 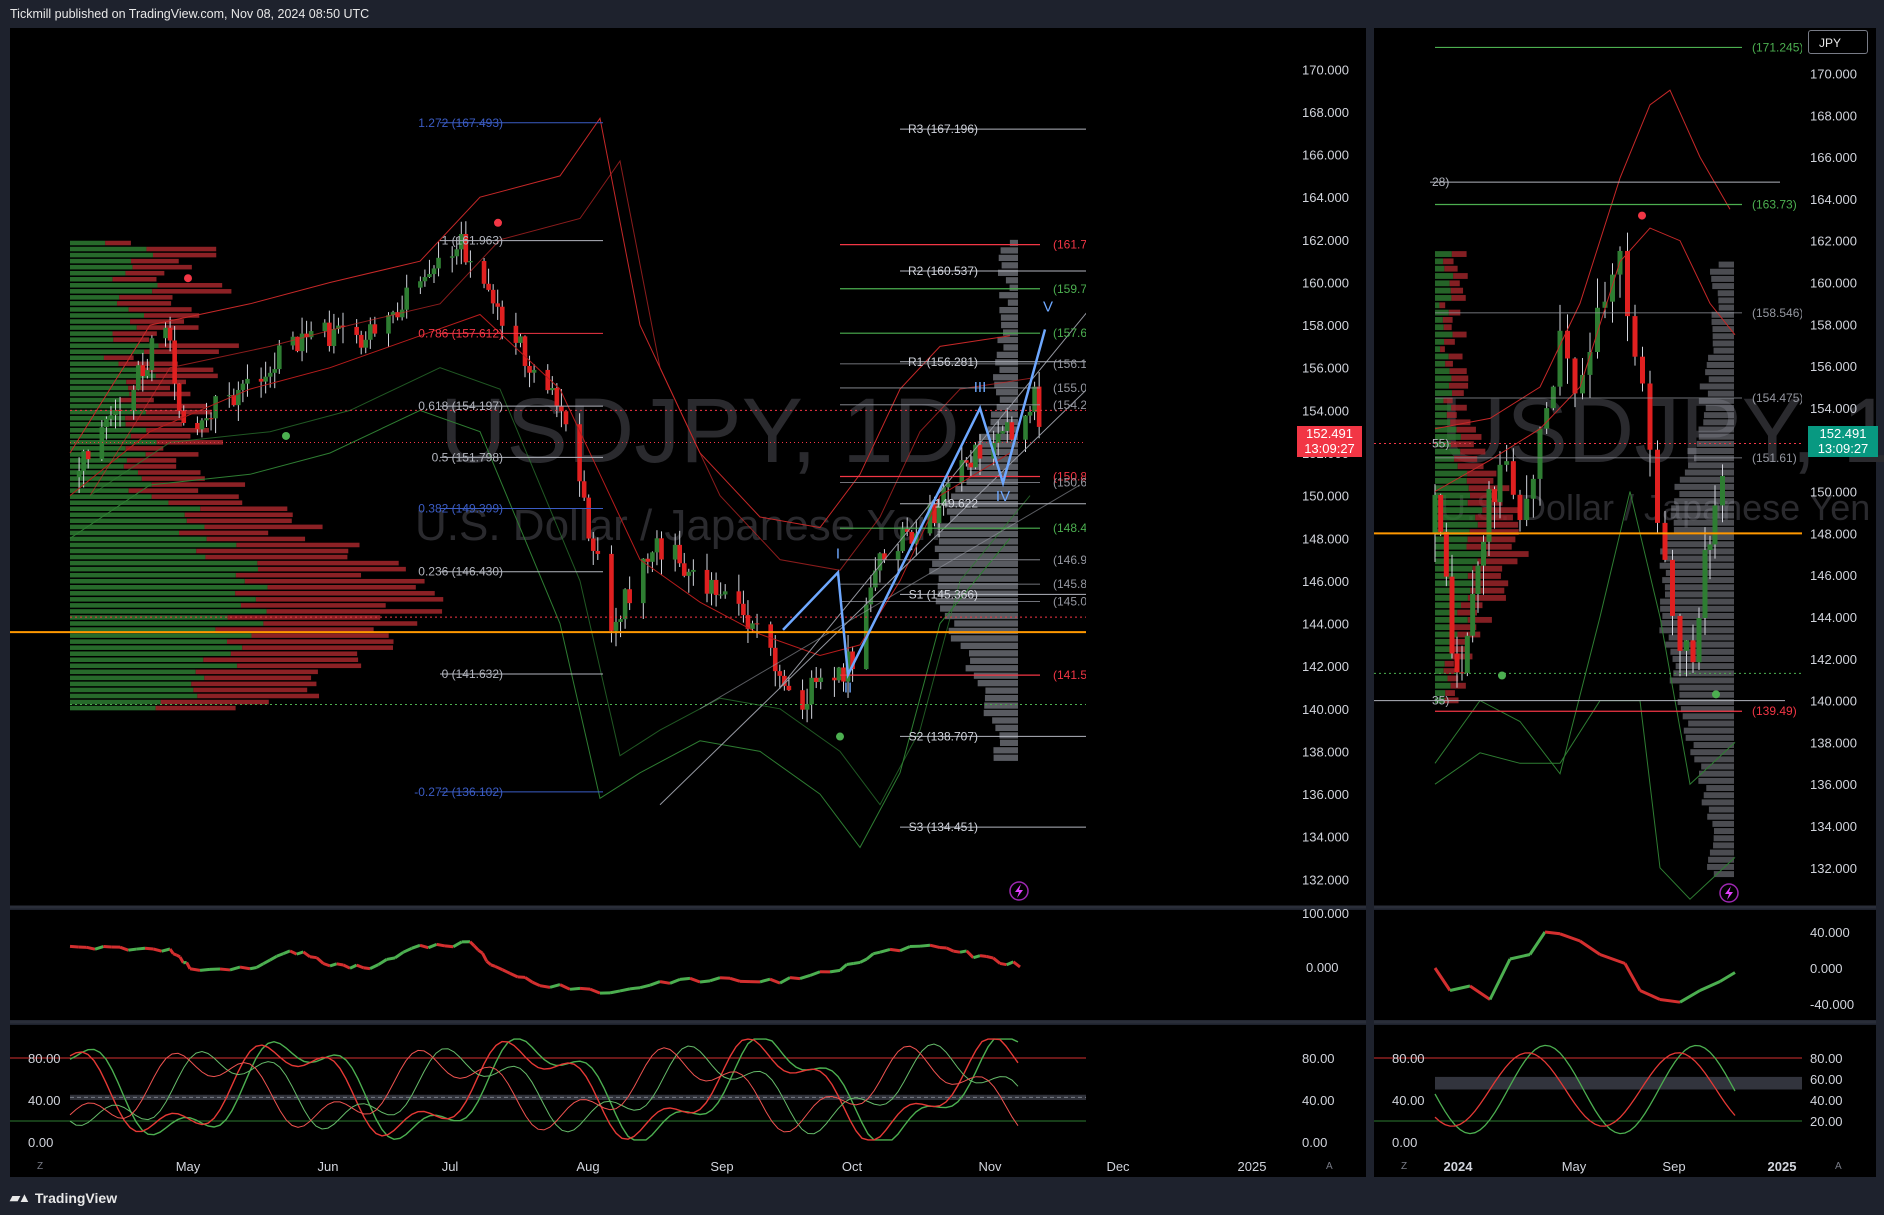 I want to click on weekly-oscillator-segment, so click(x=1552, y=933).